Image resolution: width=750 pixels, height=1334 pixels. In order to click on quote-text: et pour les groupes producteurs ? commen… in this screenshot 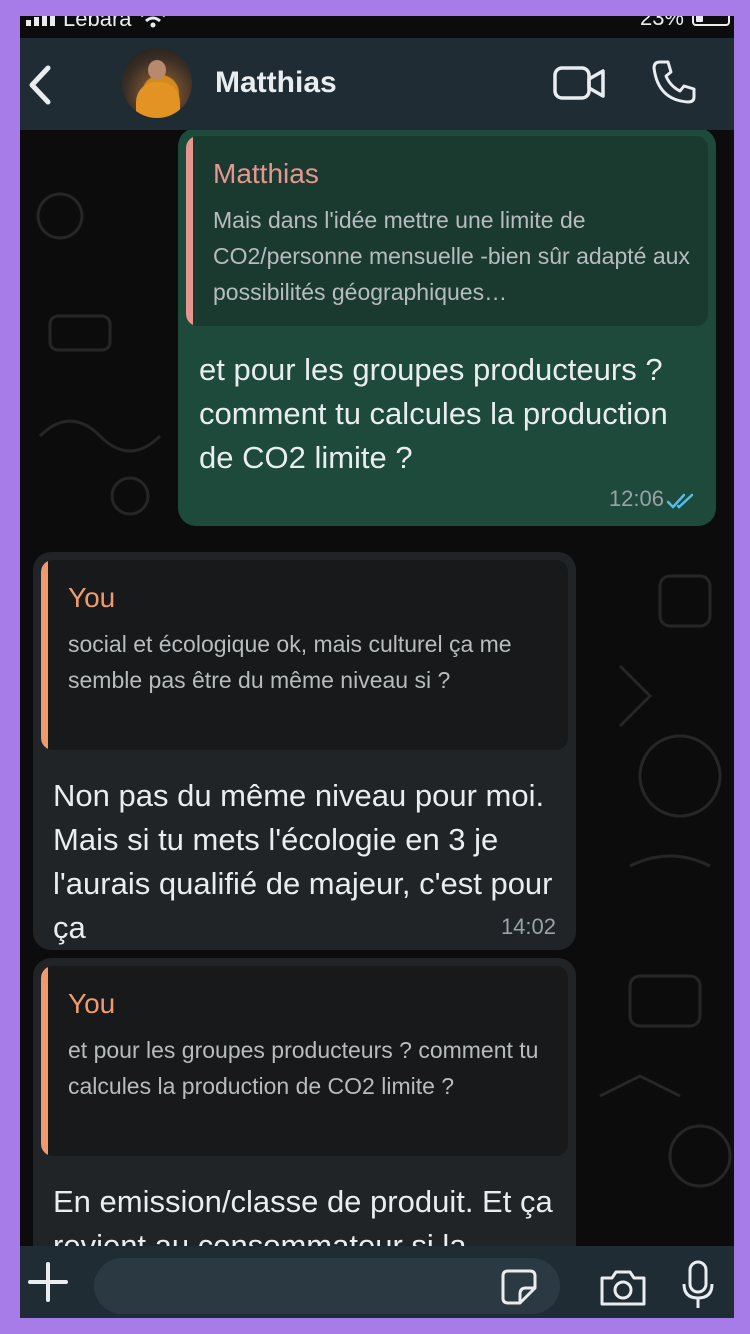, I will do `click(303, 1068)`.